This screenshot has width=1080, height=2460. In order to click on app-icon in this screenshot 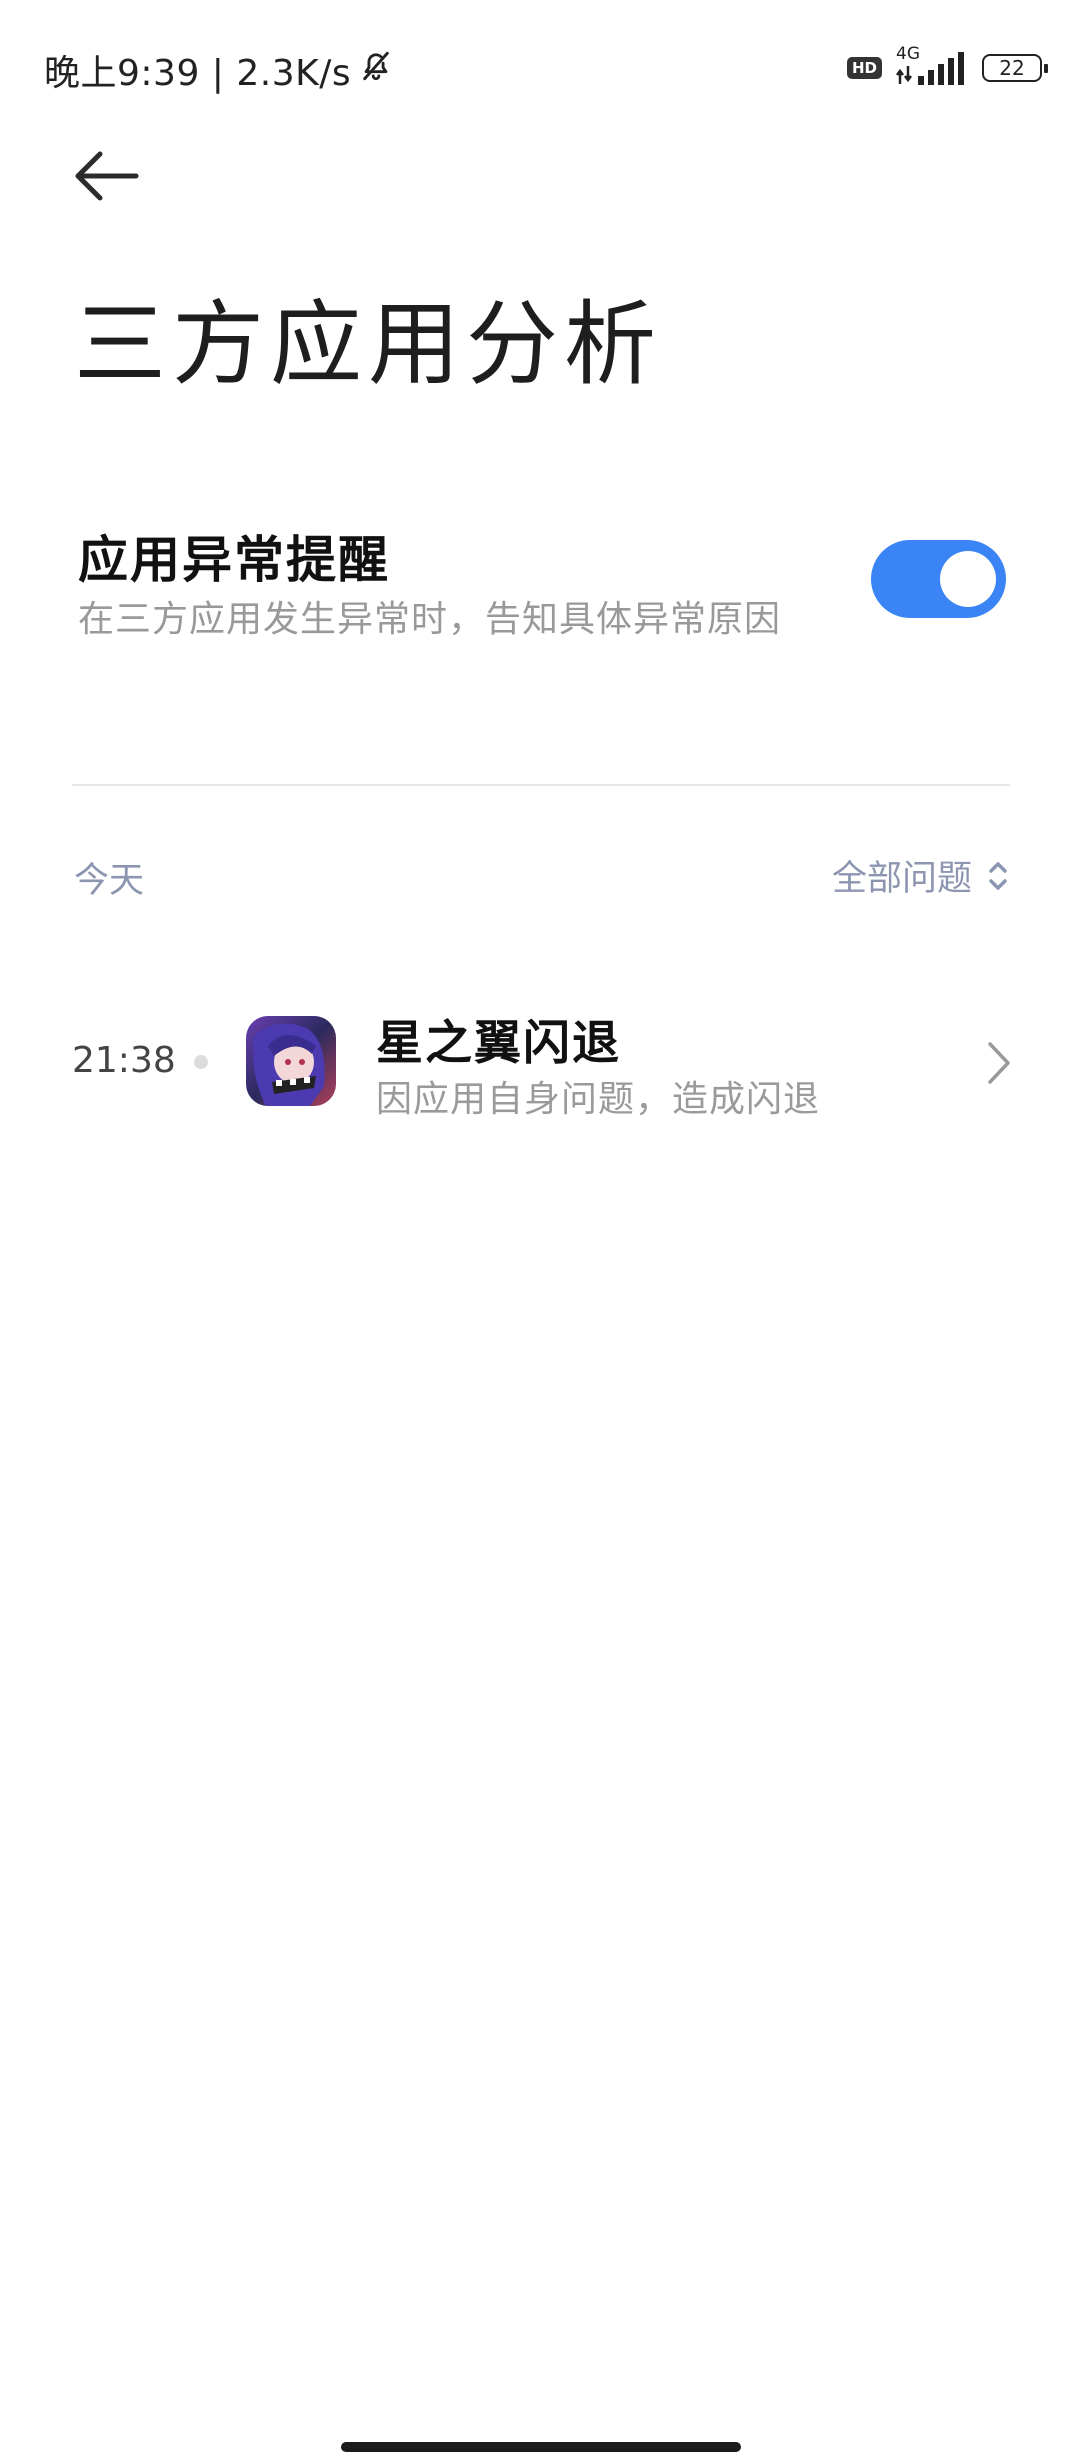, I will do `click(291, 1061)`.